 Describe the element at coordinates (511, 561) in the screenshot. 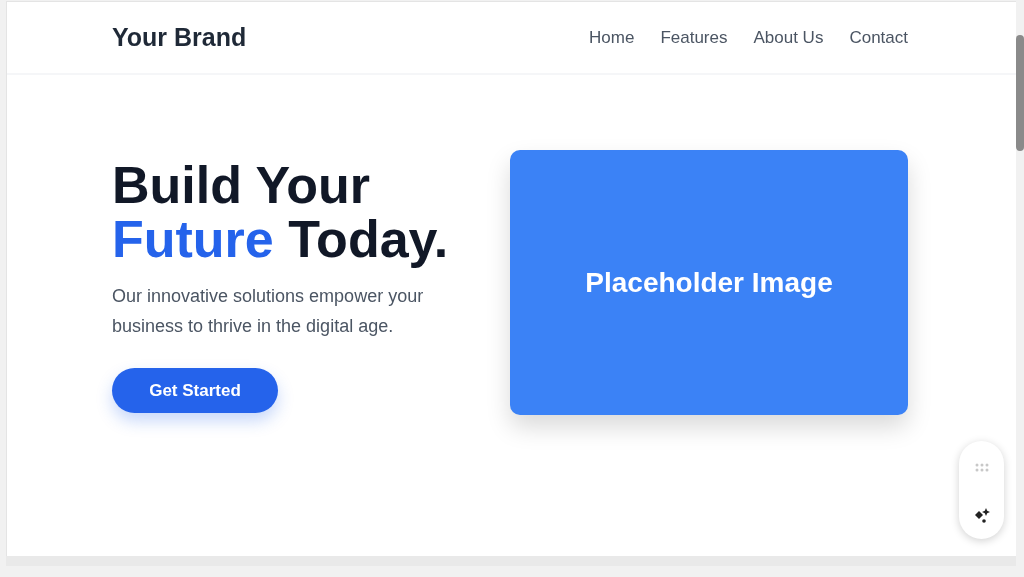

I see `horizontal-scrollbar` at that location.